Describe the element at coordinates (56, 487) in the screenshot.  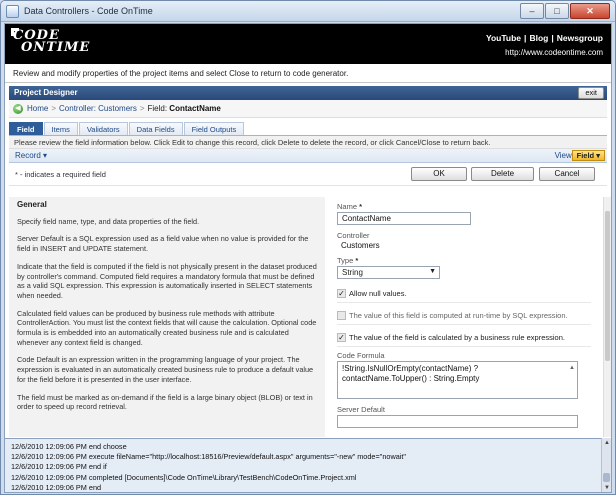
I see `log-line: 12/6/2010 12:09:06 PM end` at that location.